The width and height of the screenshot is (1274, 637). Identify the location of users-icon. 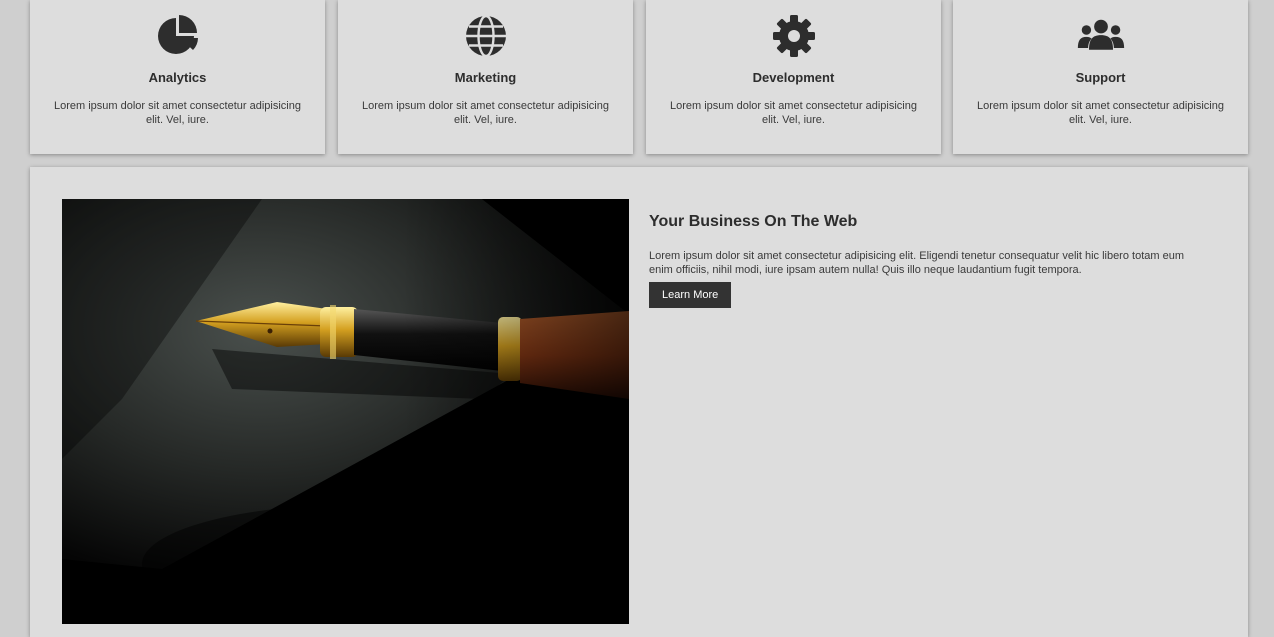
(1101, 36).